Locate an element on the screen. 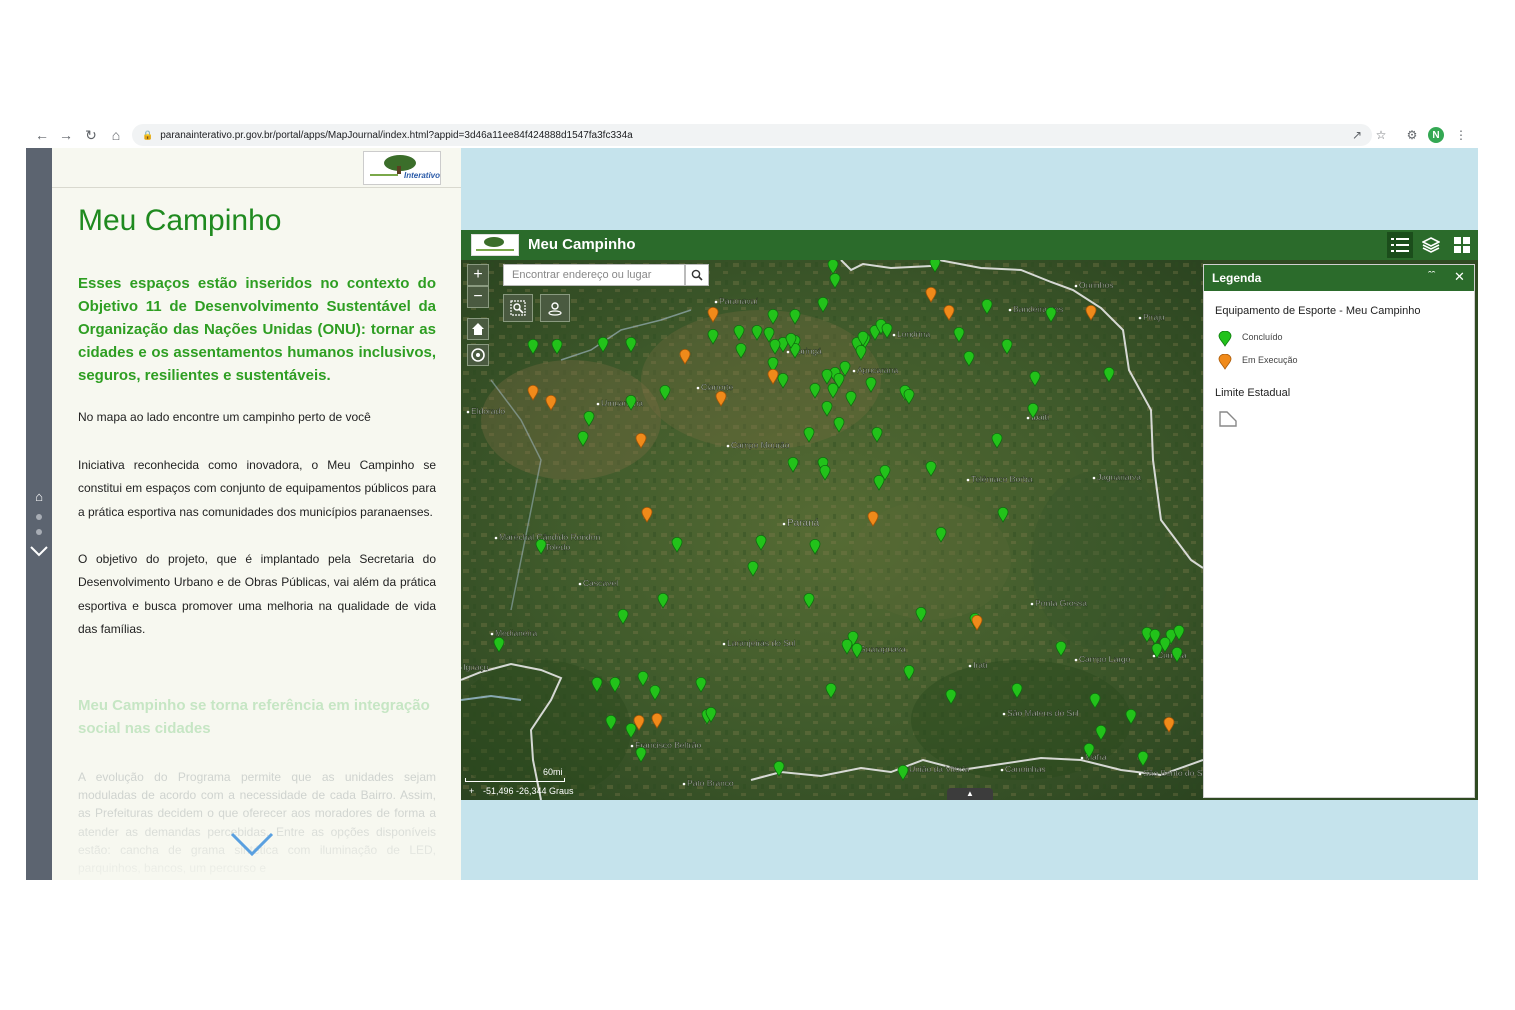  share-icon: ↗ is located at coordinates (1357, 135).